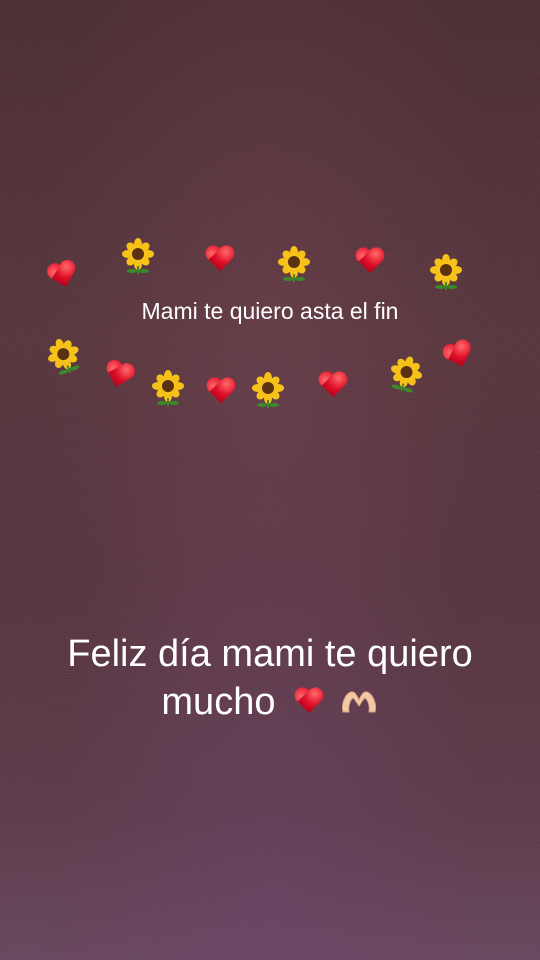 This screenshot has height=960, width=540. I want to click on bottom-caption-text: Feliz día mami te quiero mucho, so click(270, 678).